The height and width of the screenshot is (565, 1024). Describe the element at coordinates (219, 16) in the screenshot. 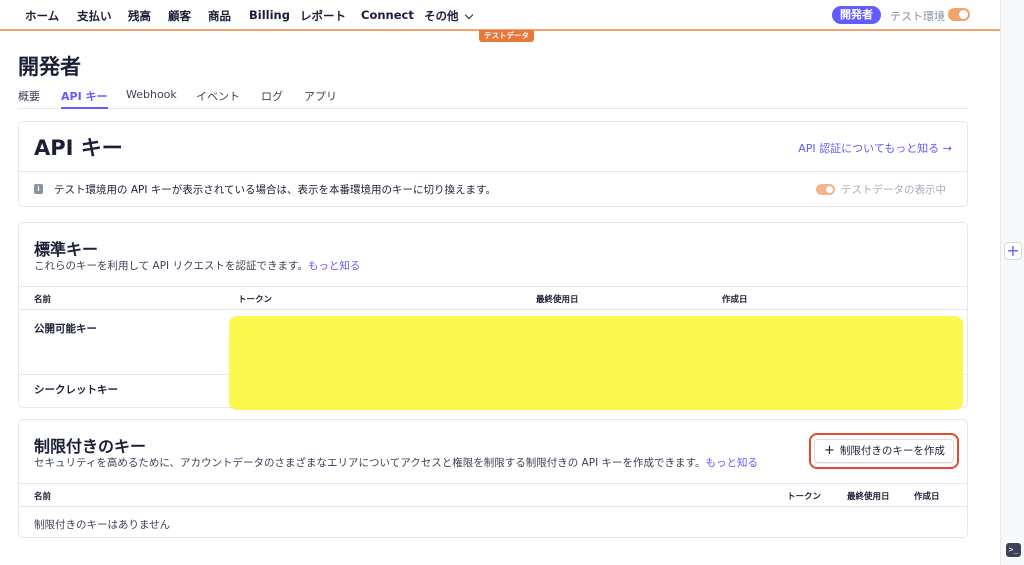

I see `nav-products: 商品` at that location.